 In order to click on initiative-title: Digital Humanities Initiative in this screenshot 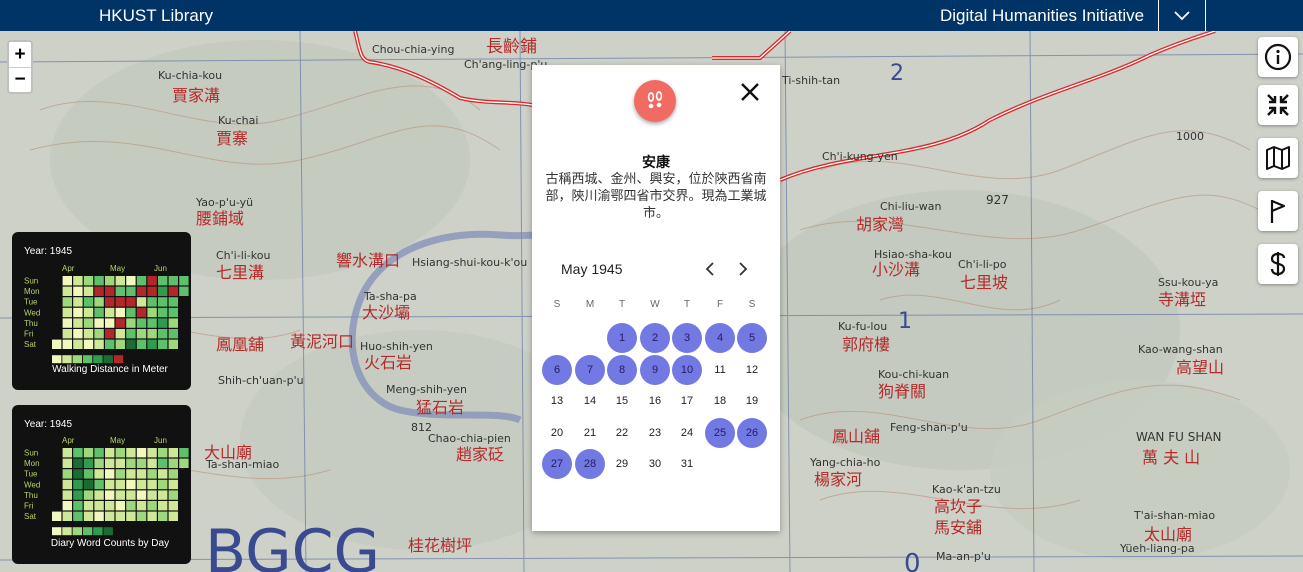, I will do `click(1042, 16)`.